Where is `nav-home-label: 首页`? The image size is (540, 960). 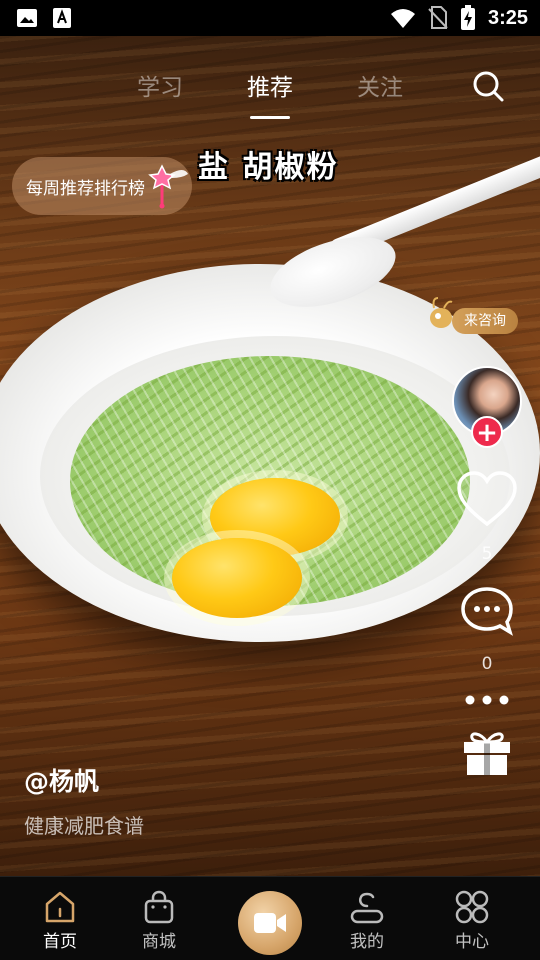
nav-home-label: 首页 is located at coordinates (60, 942).